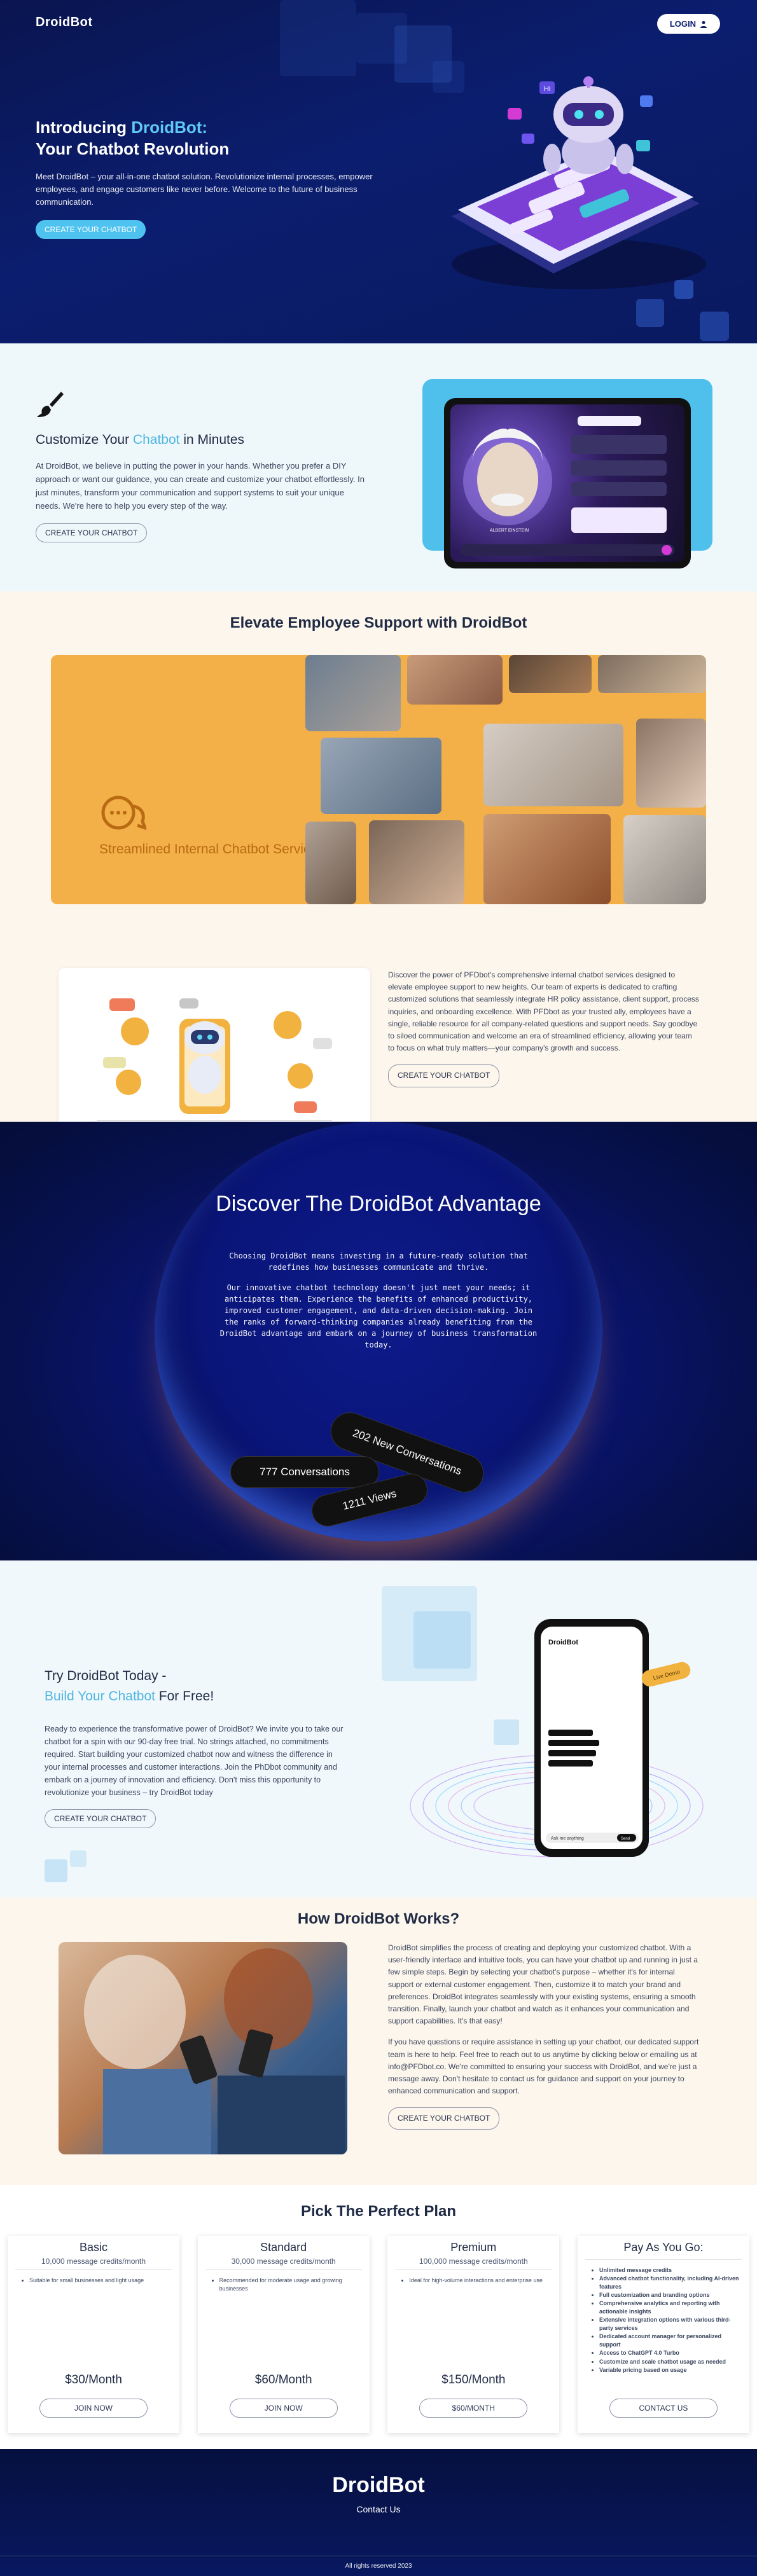 This screenshot has height=2576, width=757. Describe the element at coordinates (444, 1075) in the screenshot. I see `elevate-cta-button: CREATE YOUR CHATBOT` at that location.